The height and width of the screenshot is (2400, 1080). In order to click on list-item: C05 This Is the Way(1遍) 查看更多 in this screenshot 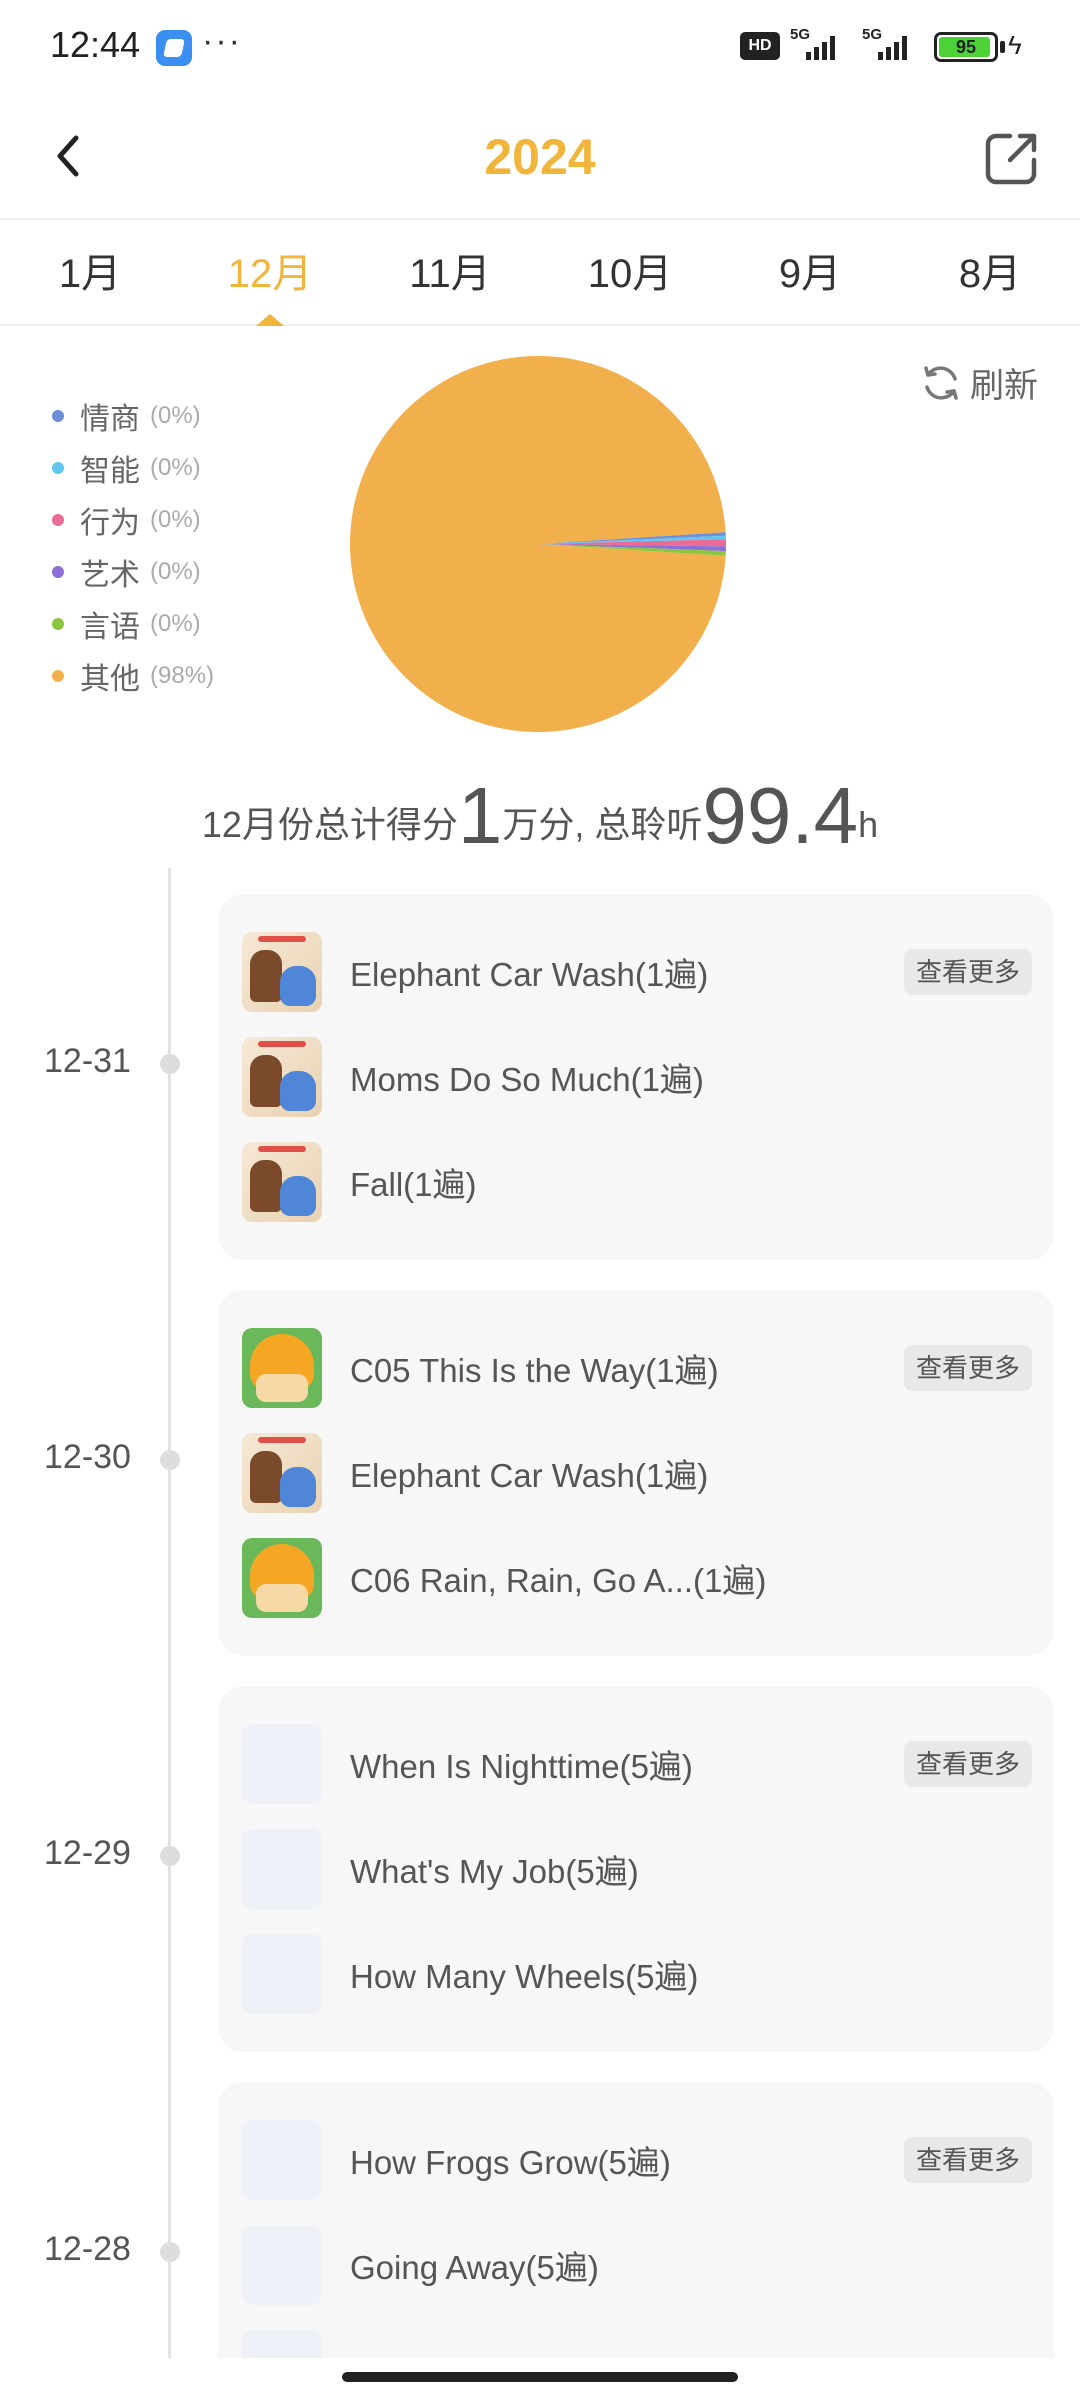, I will do `click(637, 1368)`.